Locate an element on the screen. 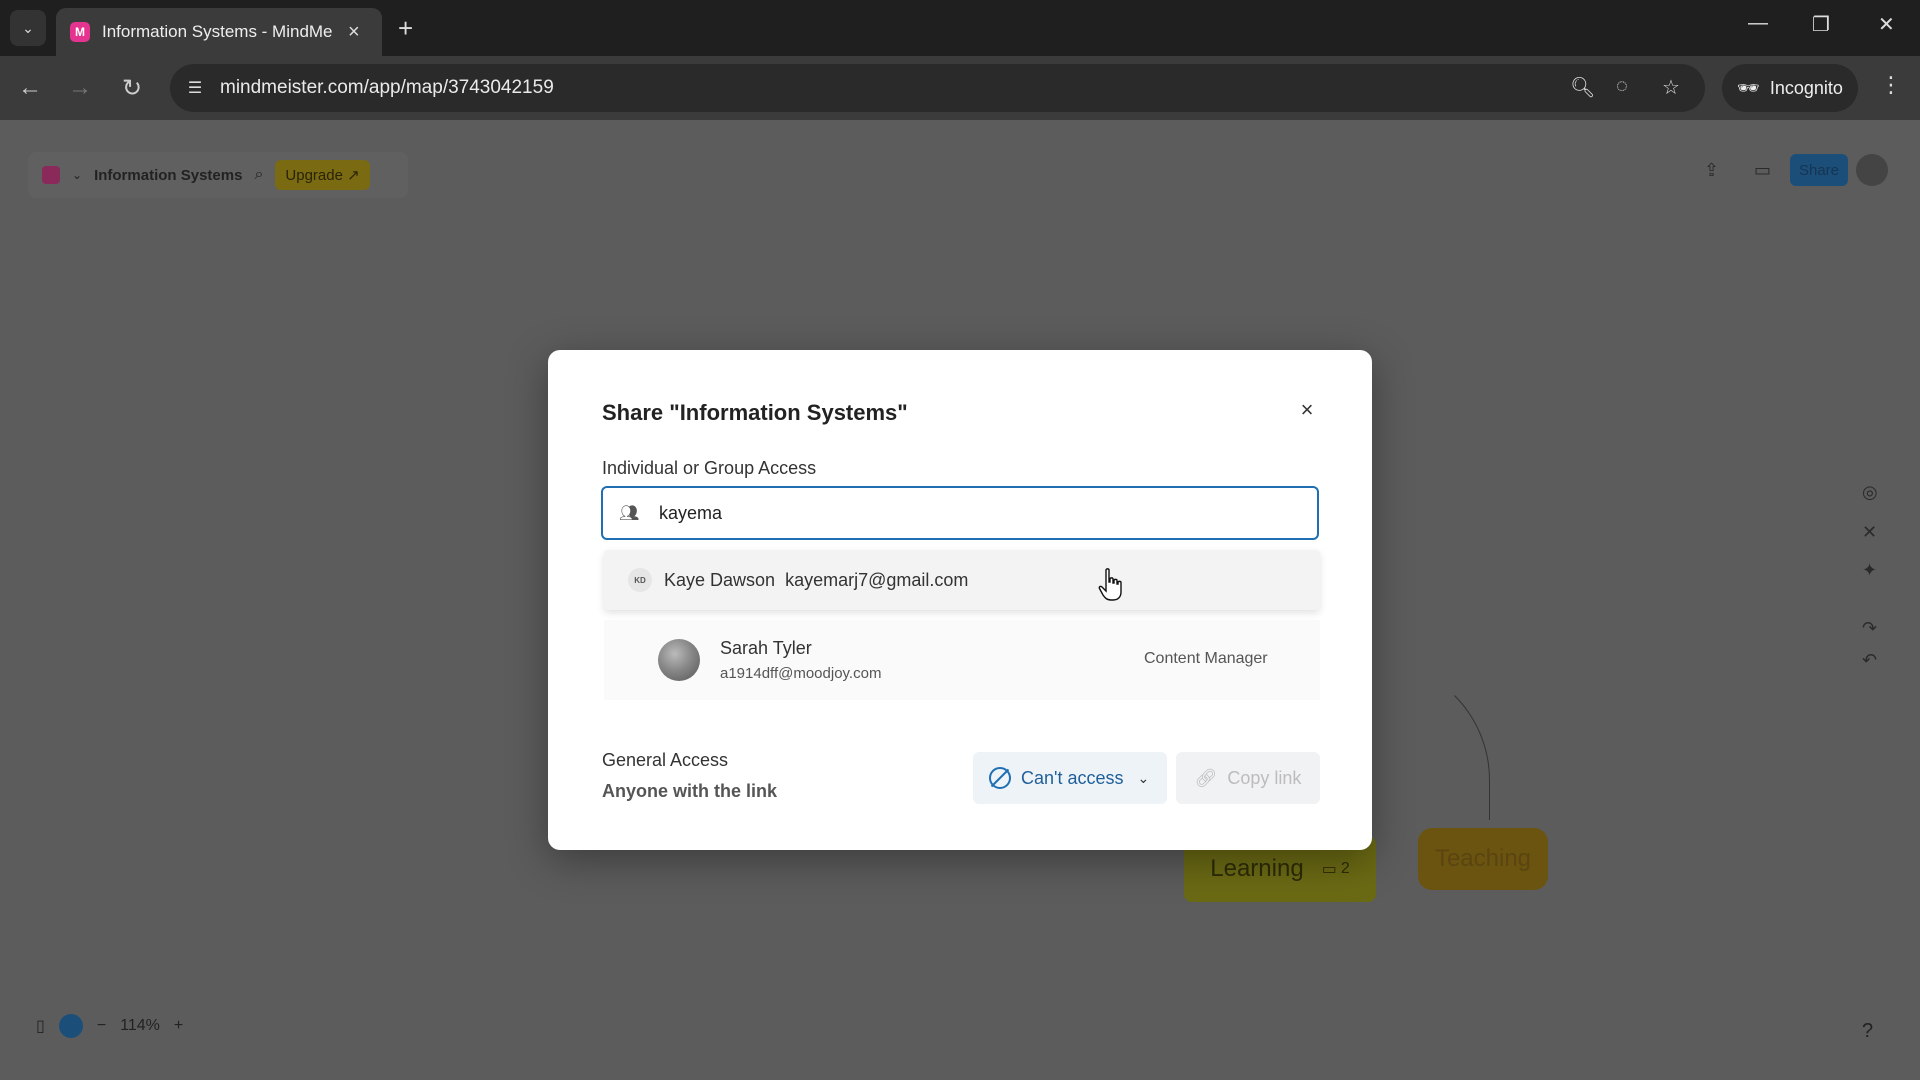 This screenshot has height=1080, width=1920. access-level-label: Can't access is located at coordinates (1072, 777).